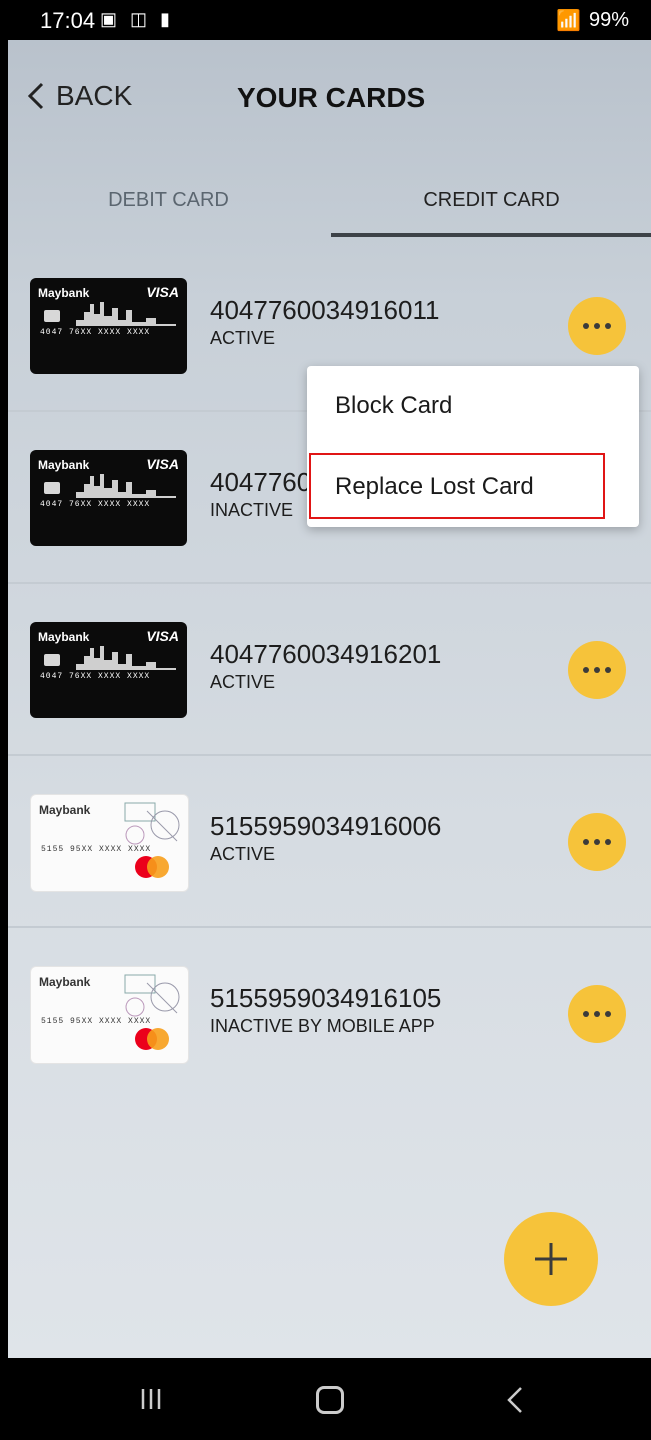  Describe the element at coordinates (515, 1400) in the screenshot. I see `back-nav-icon` at that location.